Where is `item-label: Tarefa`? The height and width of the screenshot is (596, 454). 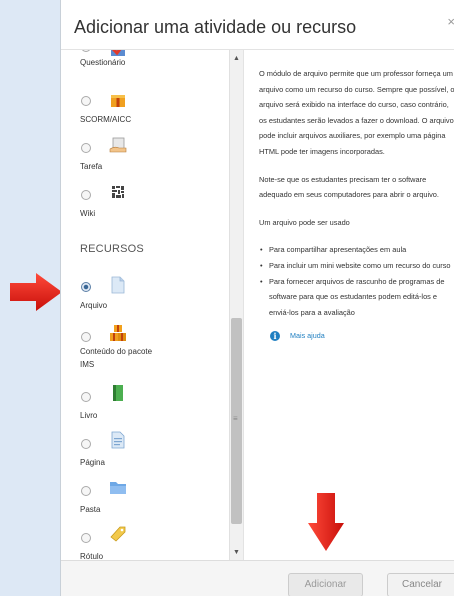 item-label: Tarefa is located at coordinates (91, 166).